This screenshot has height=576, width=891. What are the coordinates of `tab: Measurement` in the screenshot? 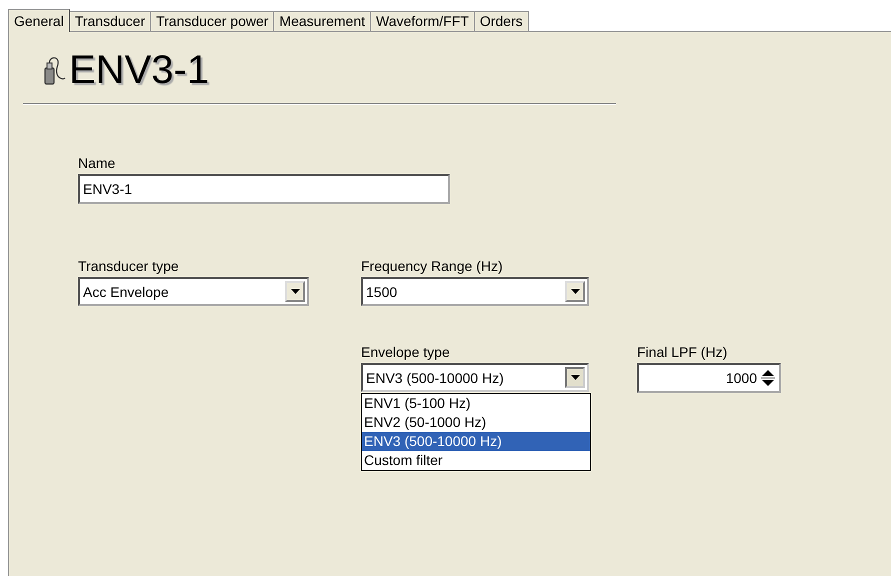 It's located at (323, 21).